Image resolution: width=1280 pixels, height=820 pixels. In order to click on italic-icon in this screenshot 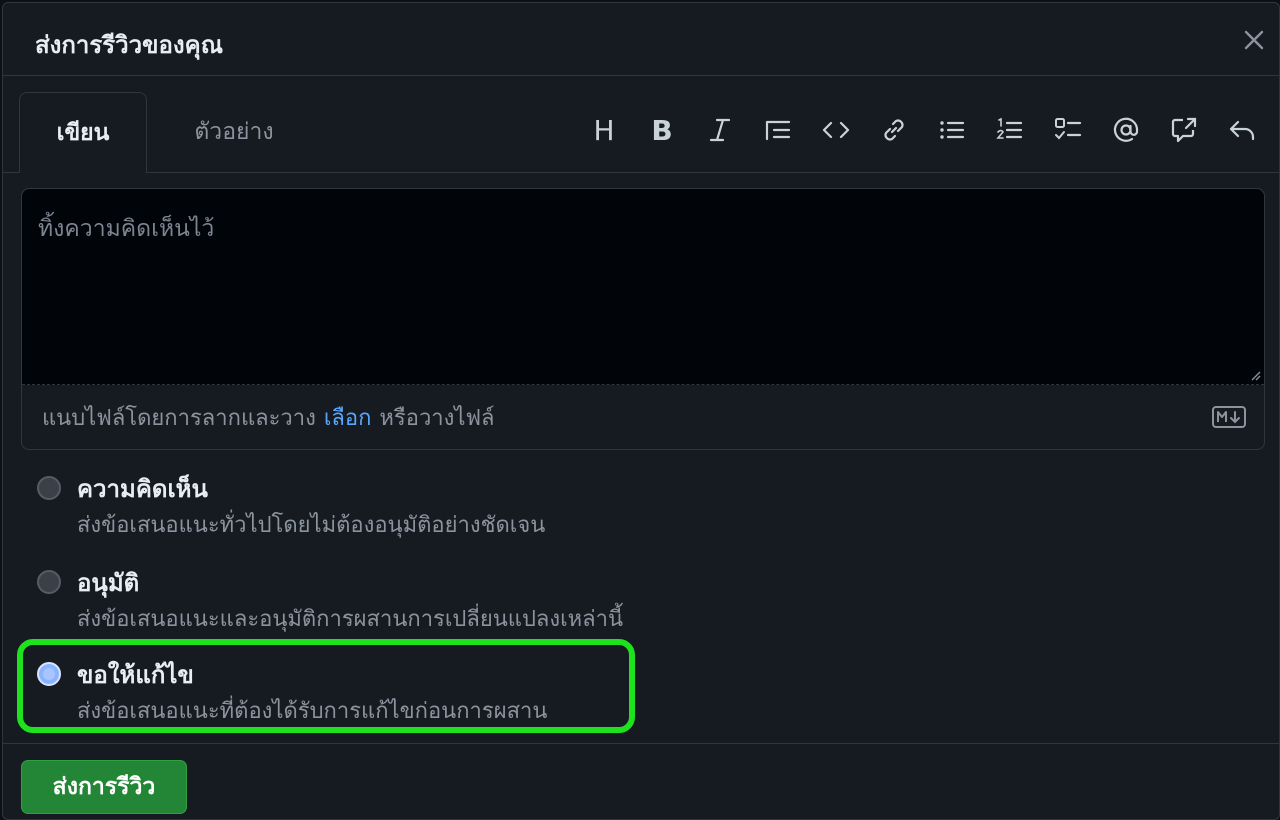, I will do `click(720, 130)`.